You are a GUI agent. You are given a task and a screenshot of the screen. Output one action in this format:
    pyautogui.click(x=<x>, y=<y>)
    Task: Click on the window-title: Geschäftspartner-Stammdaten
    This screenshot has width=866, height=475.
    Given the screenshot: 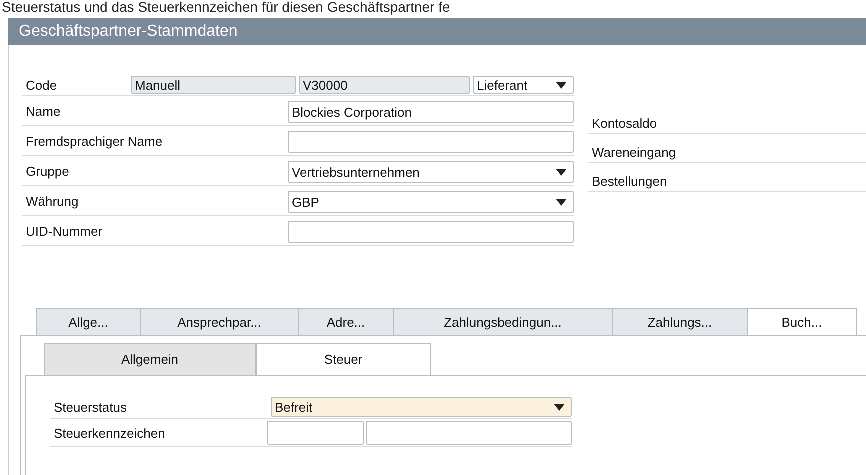 What is the action you would take?
    pyautogui.click(x=128, y=31)
    